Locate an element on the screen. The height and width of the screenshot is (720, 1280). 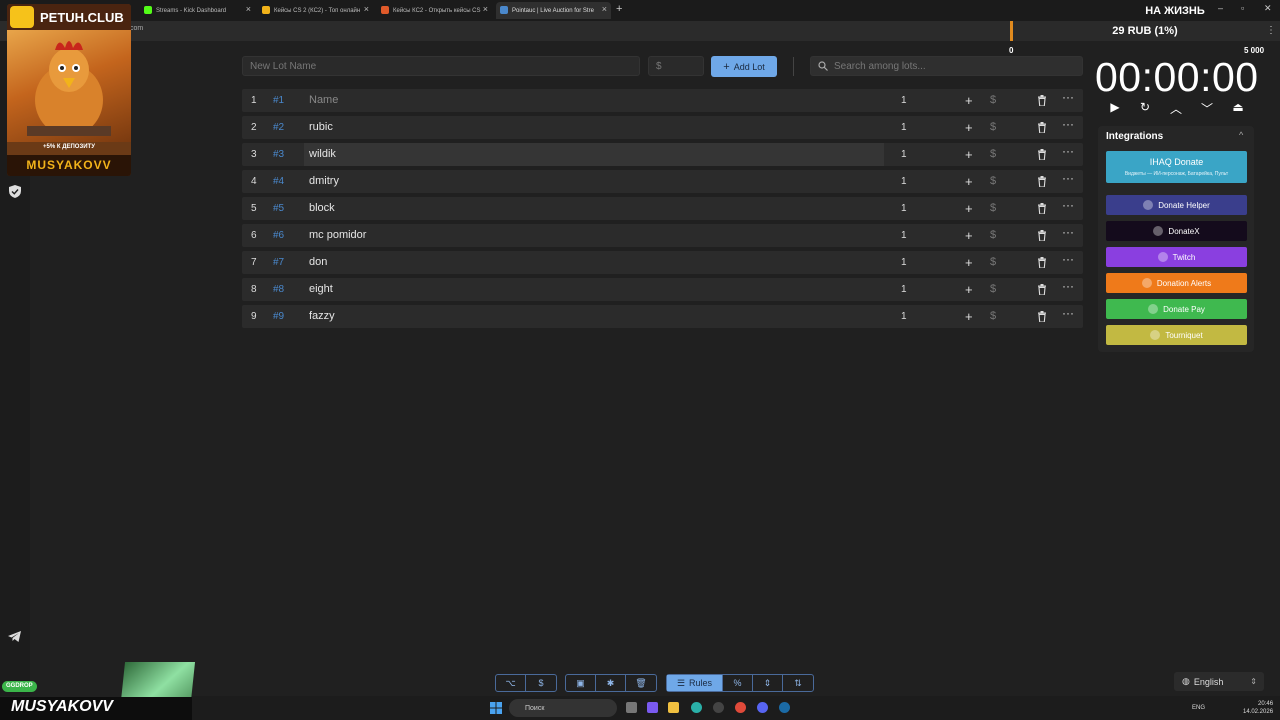
ihaq-donate-button is located at coordinates (1176, 167).